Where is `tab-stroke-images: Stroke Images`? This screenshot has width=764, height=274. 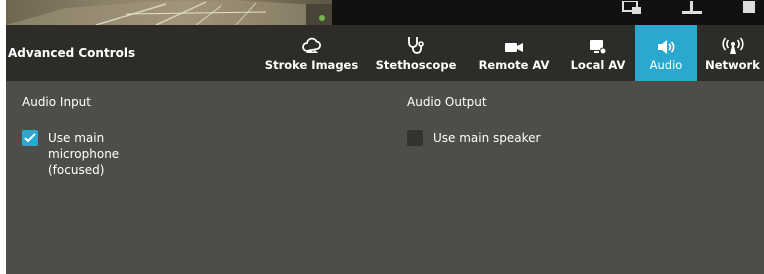 tab-stroke-images: Stroke Images is located at coordinates (311, 53).